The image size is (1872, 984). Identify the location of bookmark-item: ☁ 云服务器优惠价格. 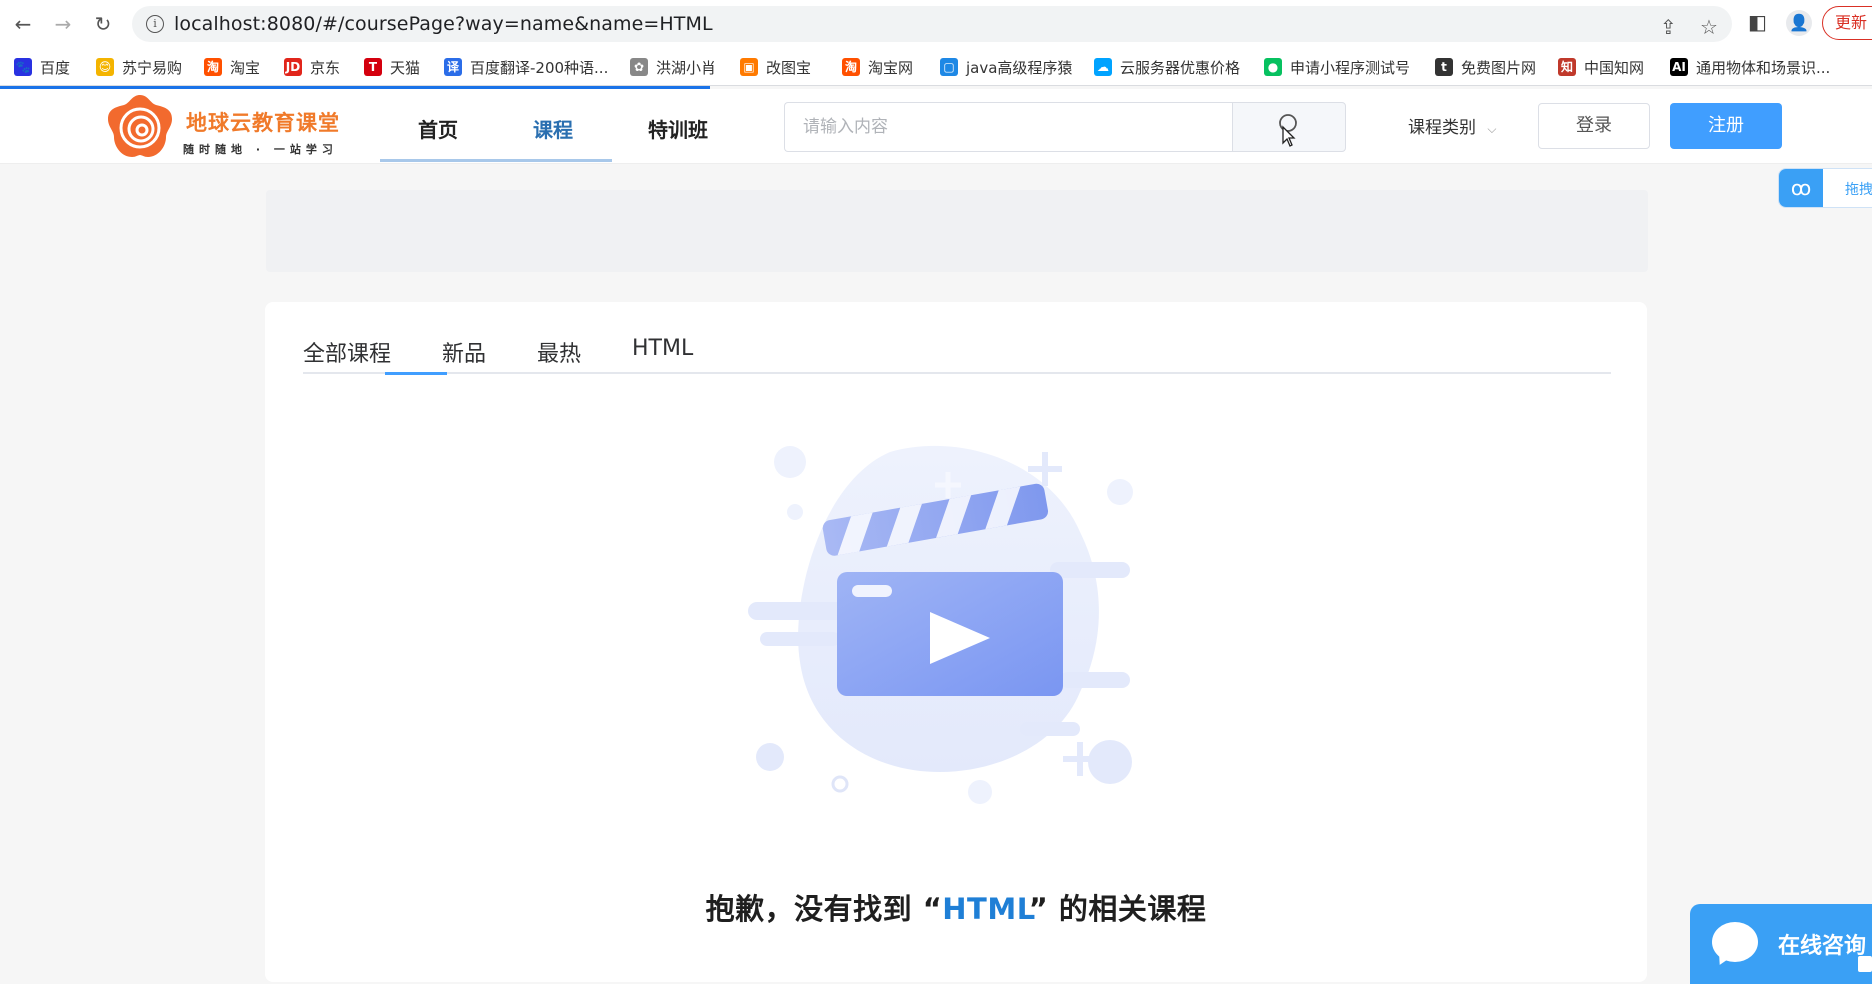
(1167, 67).